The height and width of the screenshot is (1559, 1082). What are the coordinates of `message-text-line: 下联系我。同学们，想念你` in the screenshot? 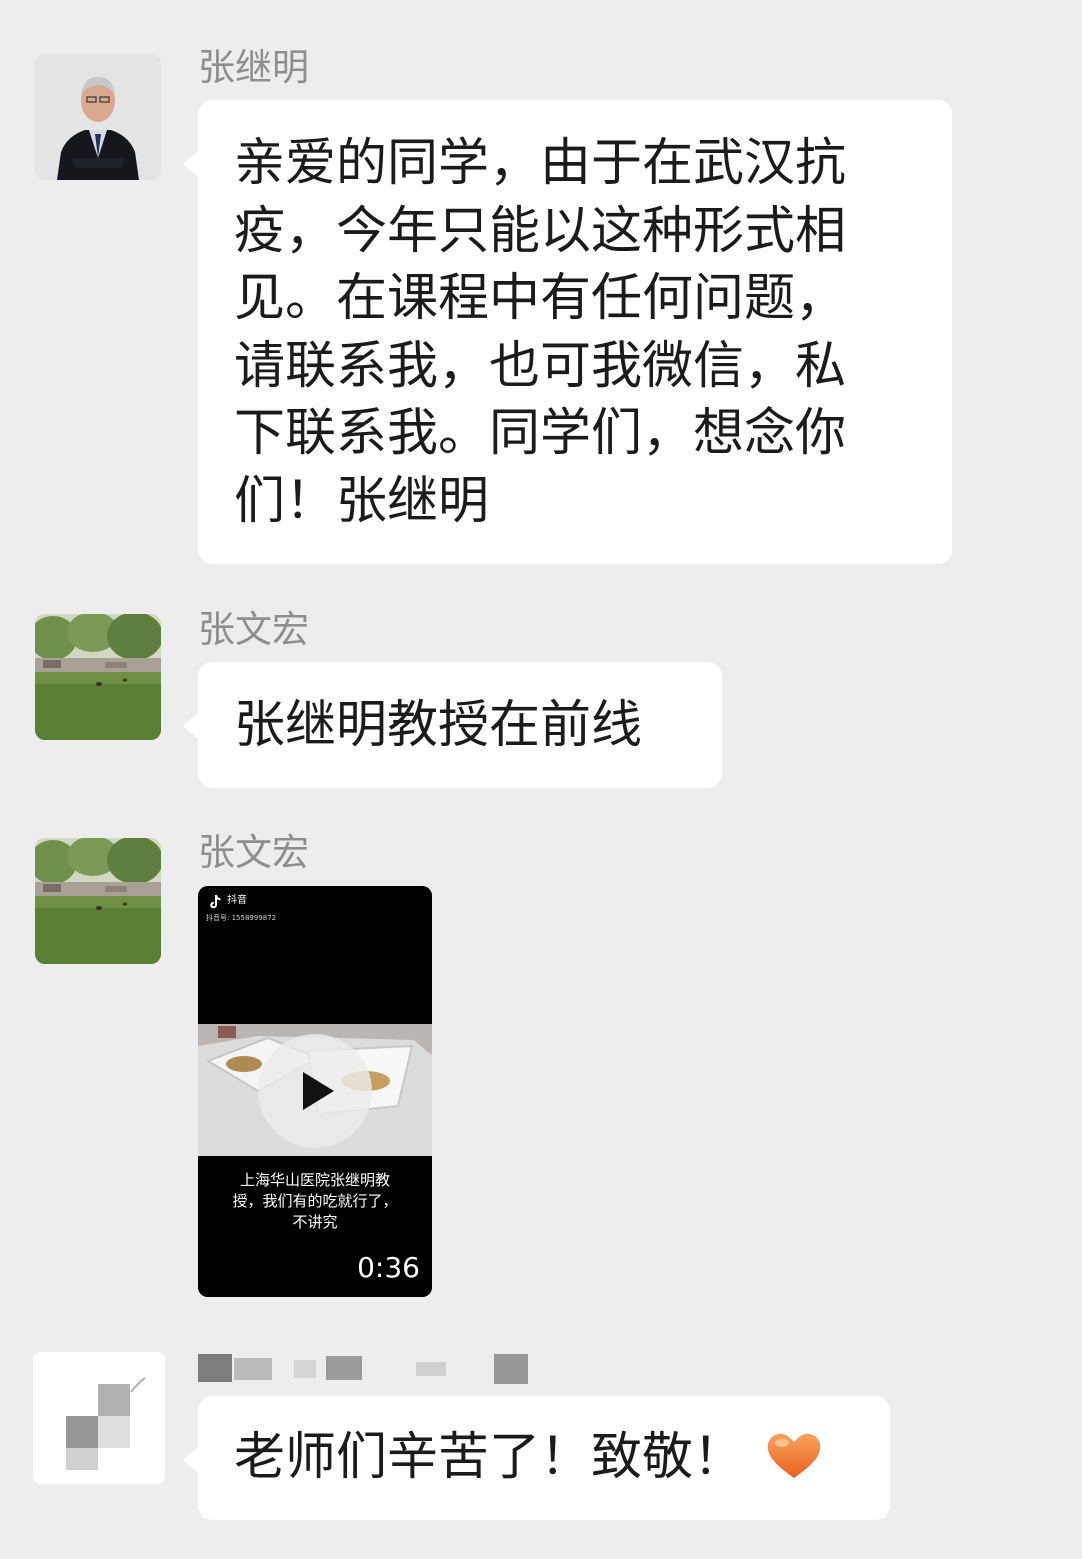 It's located at (540, 434).